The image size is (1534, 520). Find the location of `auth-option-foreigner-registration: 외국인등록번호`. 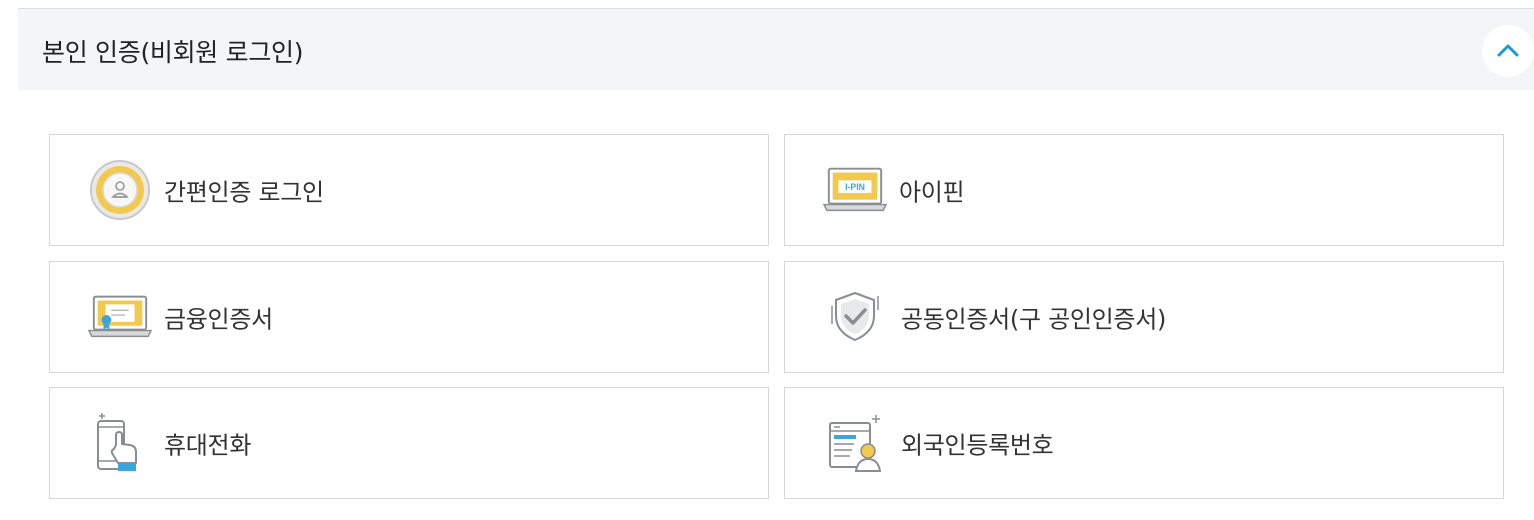

auth-option-foreigner-registration: 외국인등록번호 is located at coordinates (1144, 443).